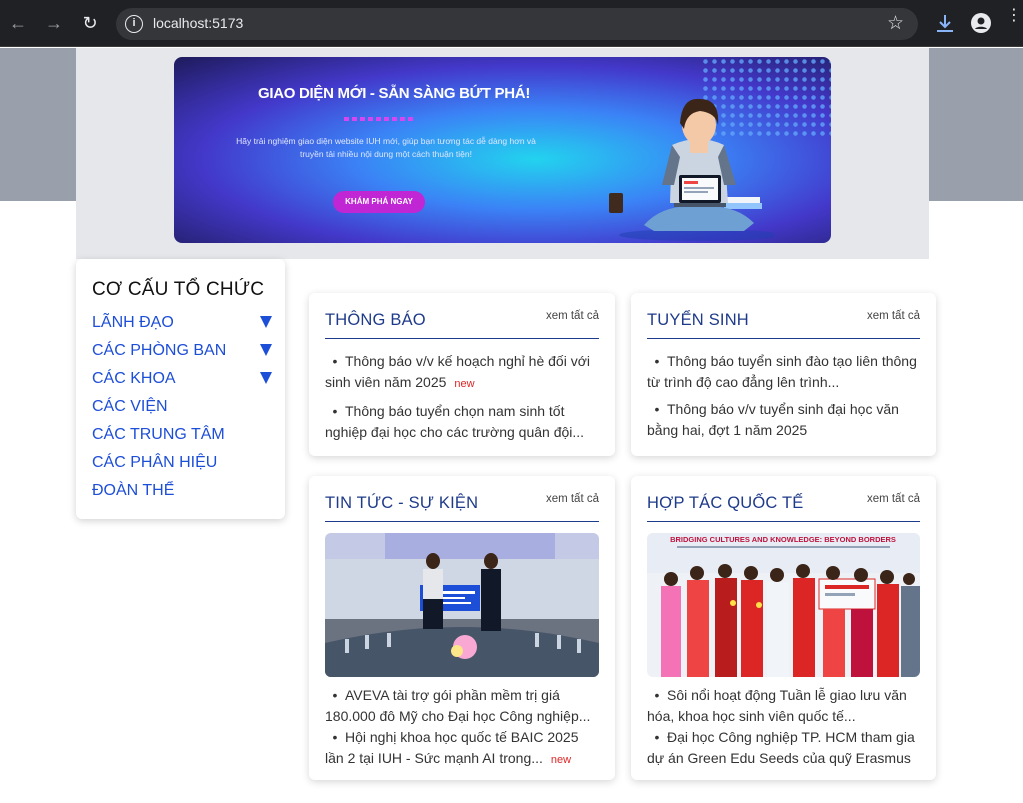 The width and height of the screenshot is (1023, 803). I want to click on back-arrow-icon: ←, so click(18, 23).